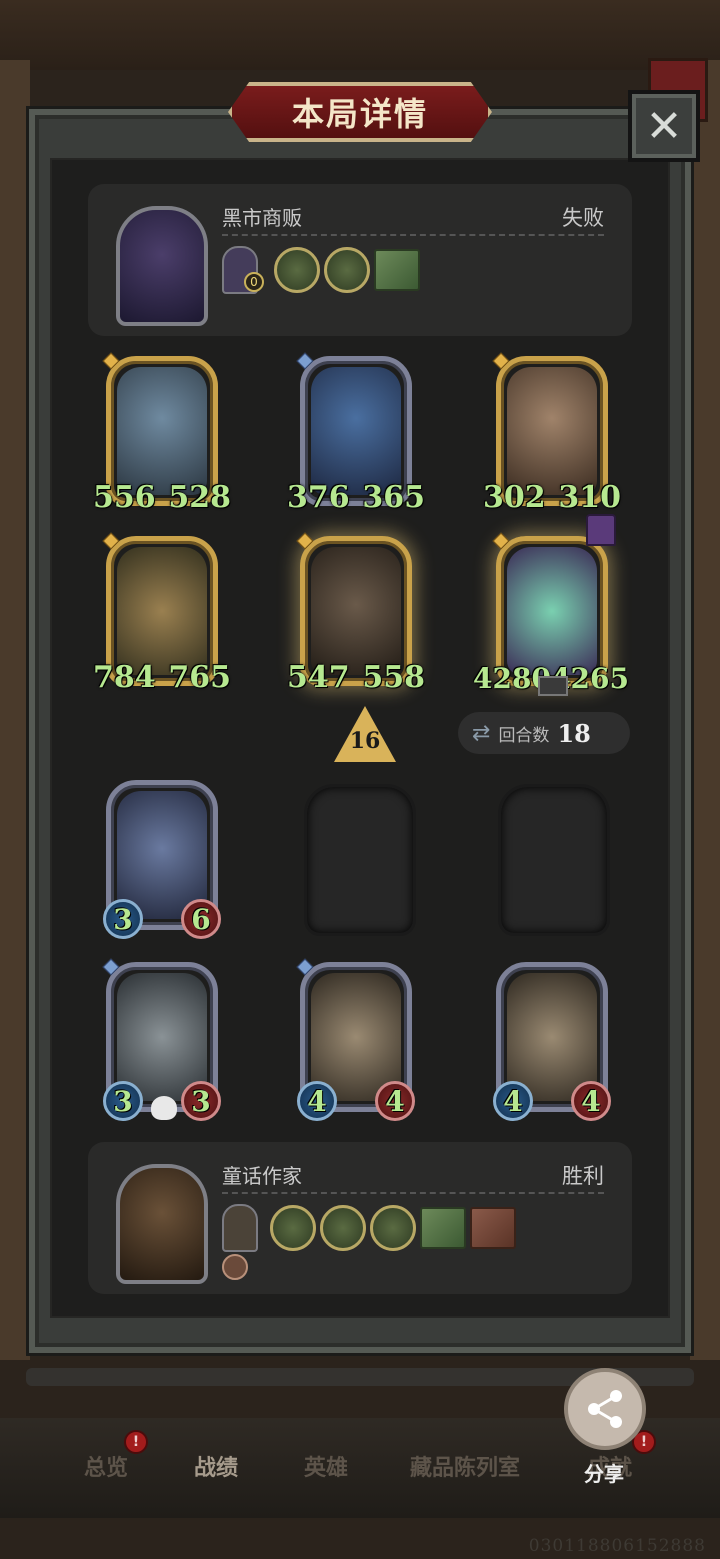  I want to click on title-plate: 本局详情, so click(360, 112).